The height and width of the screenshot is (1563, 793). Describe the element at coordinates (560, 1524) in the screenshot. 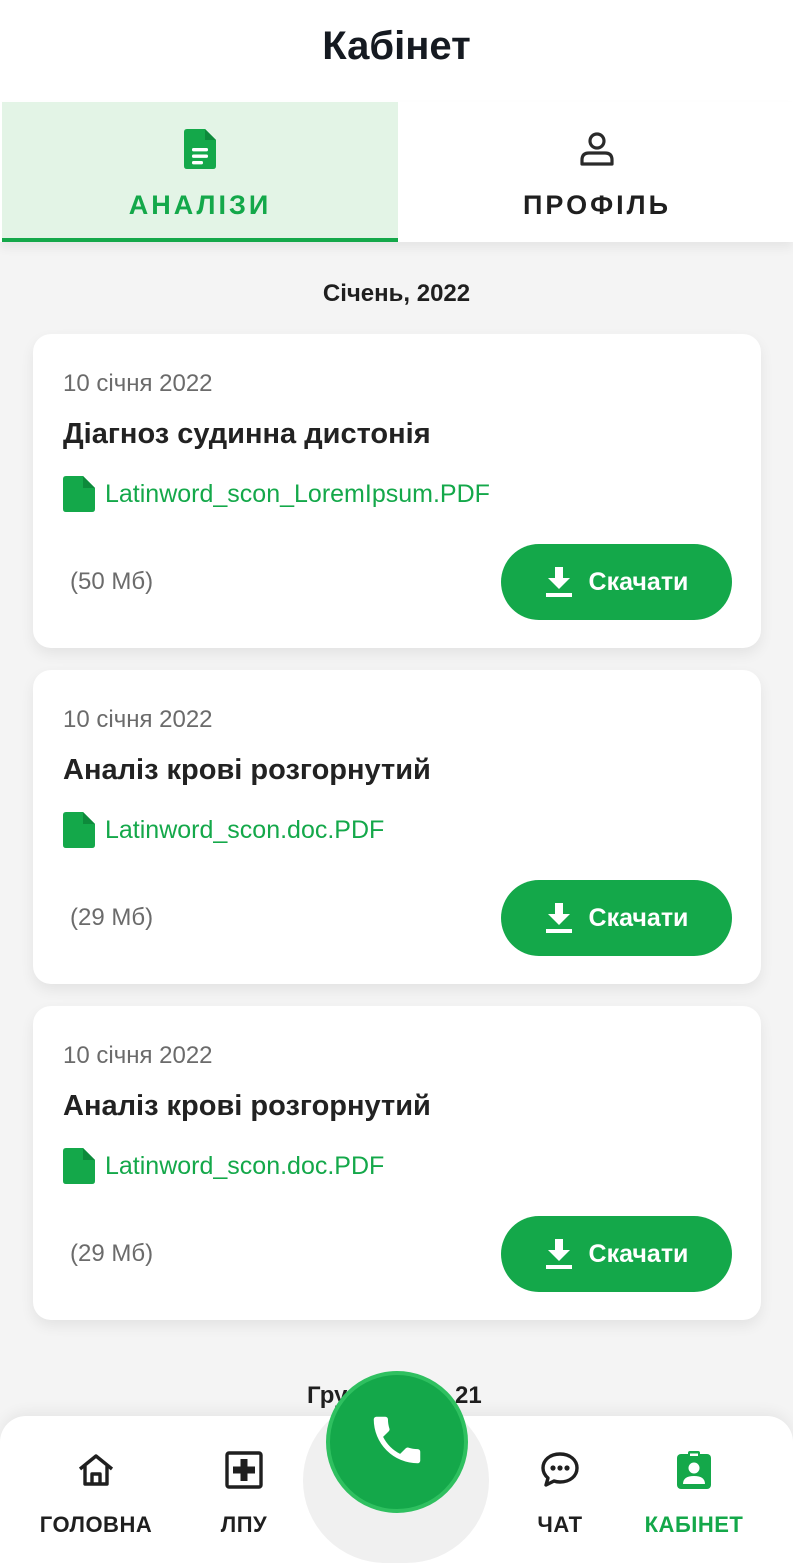

I see `nav-label: ЧАТ` at that location.